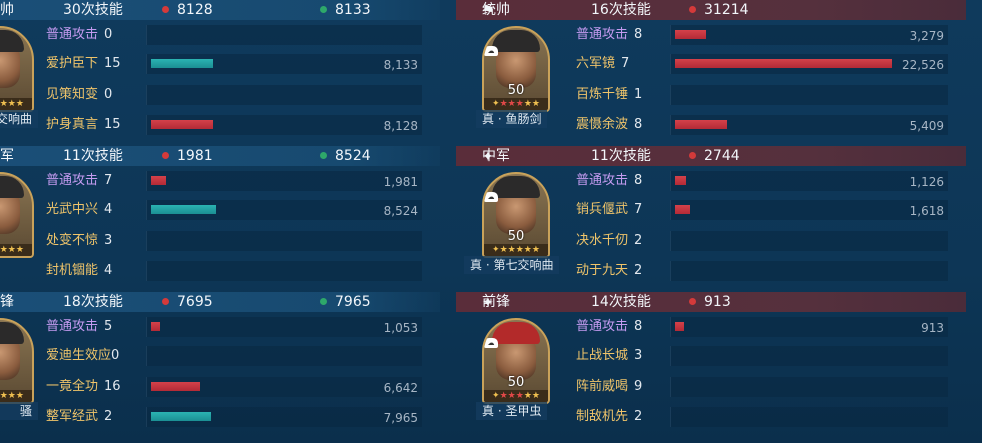 This screenshot has width=982, height=443. I want to click on skill-cast-count: 5, so click(108, 326).